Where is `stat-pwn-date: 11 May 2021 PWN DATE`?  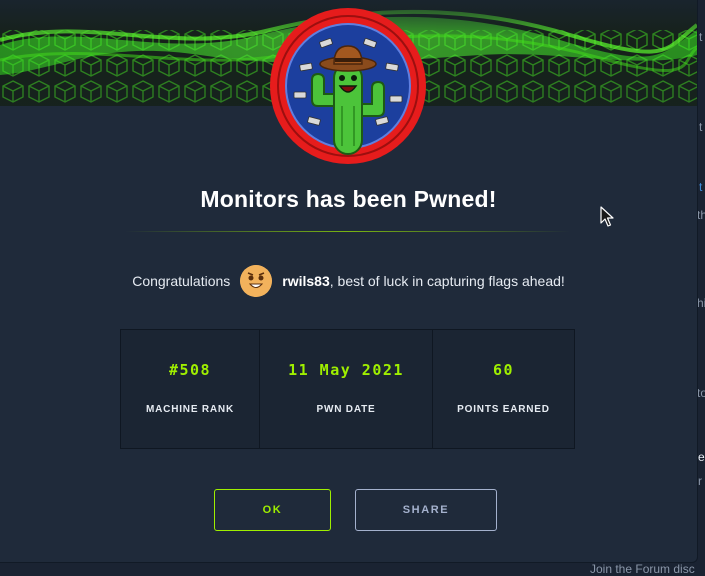
stat-pwn-date: 11 May 2021 PWN DATE is located at coordinates (346, 389).